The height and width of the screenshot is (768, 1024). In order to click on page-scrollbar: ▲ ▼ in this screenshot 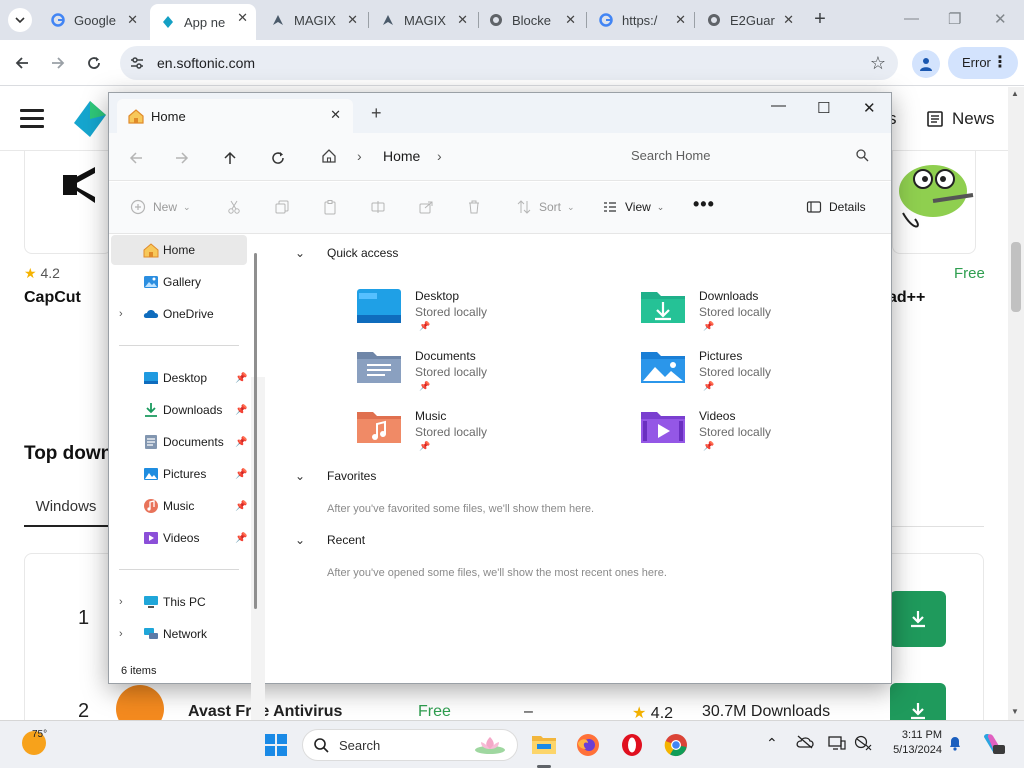, I will do `click(1016, 403)`.